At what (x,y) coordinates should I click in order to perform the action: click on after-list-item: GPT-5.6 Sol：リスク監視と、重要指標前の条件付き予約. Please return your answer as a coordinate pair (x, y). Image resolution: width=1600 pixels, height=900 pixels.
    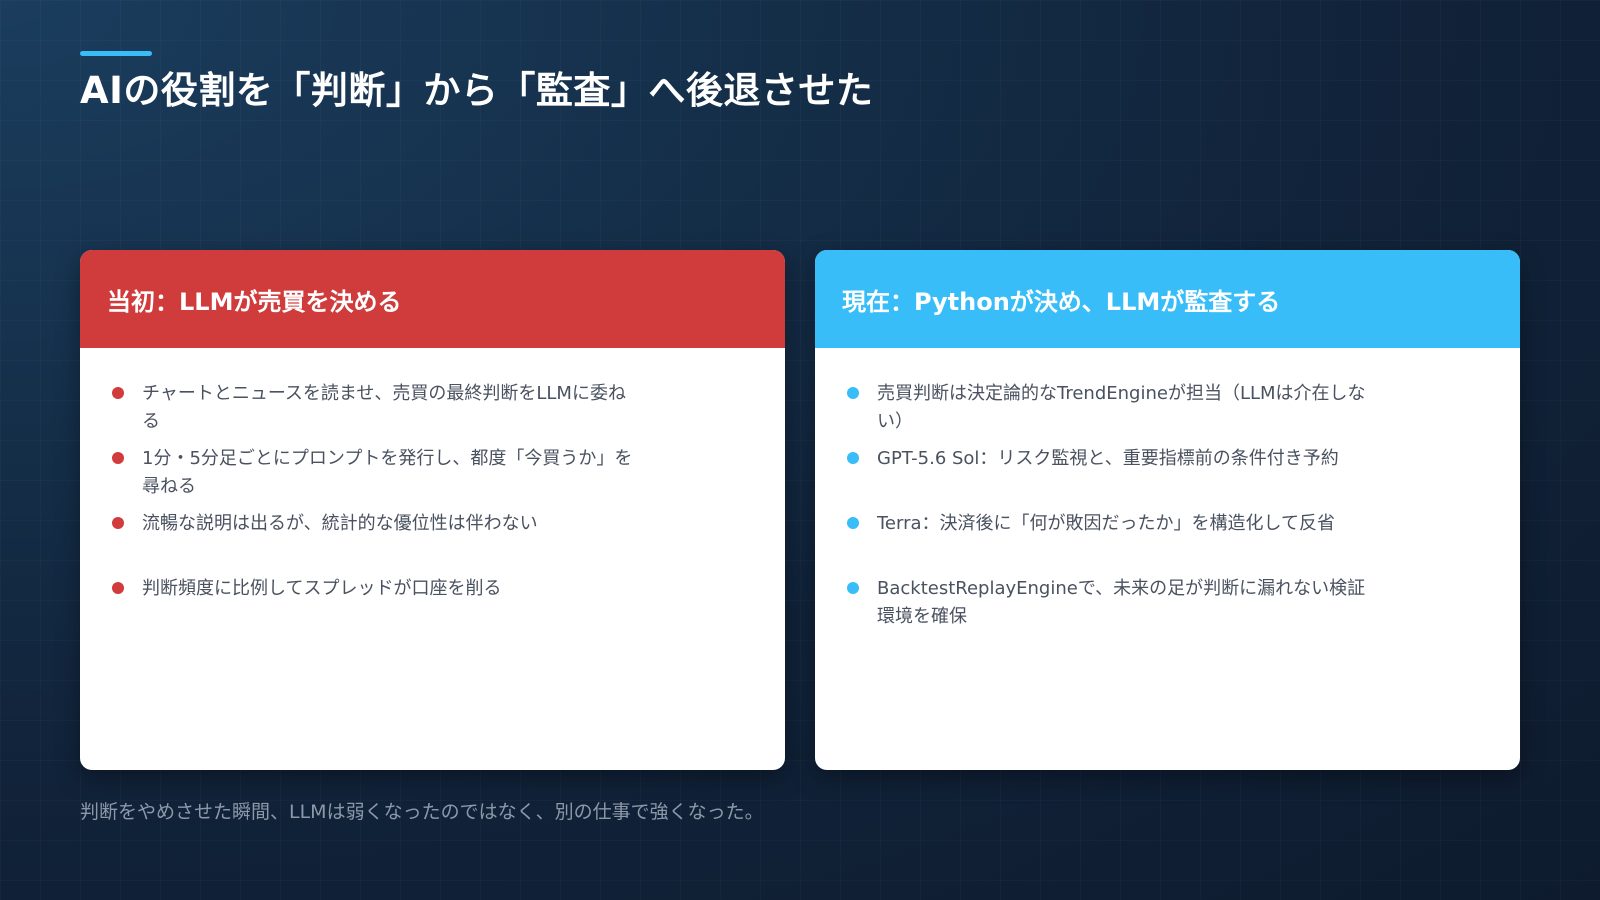
    Looking at the image, I should click on (1173, 459).